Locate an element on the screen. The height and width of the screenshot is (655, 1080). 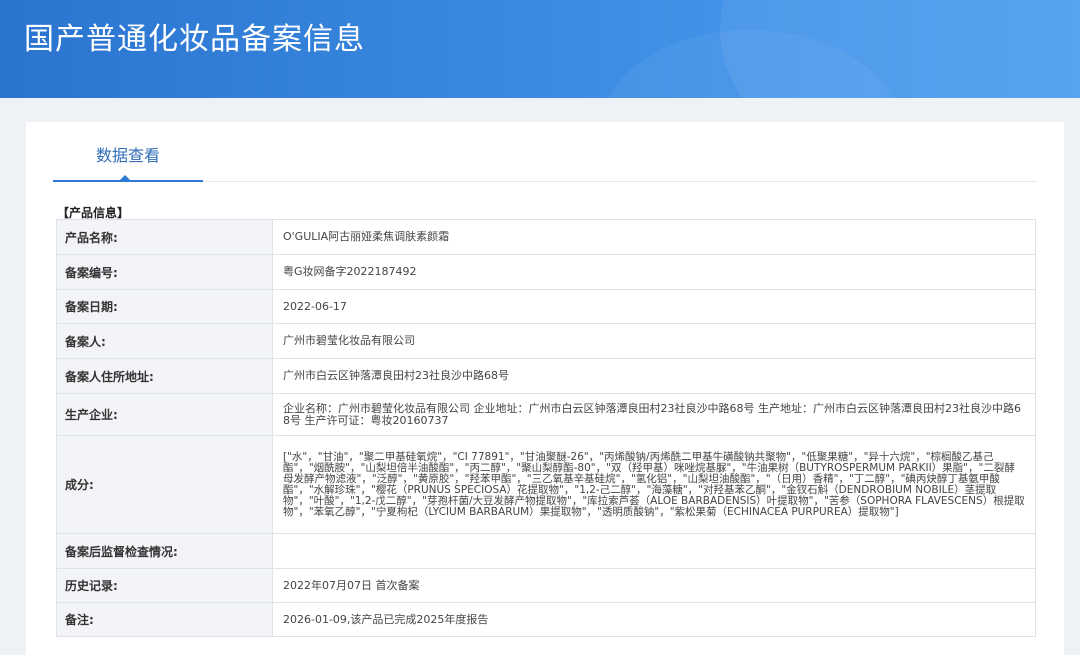
table-row: 备案编号: 粤G妆网备字2022187492 is located at coordinates (546, 272).